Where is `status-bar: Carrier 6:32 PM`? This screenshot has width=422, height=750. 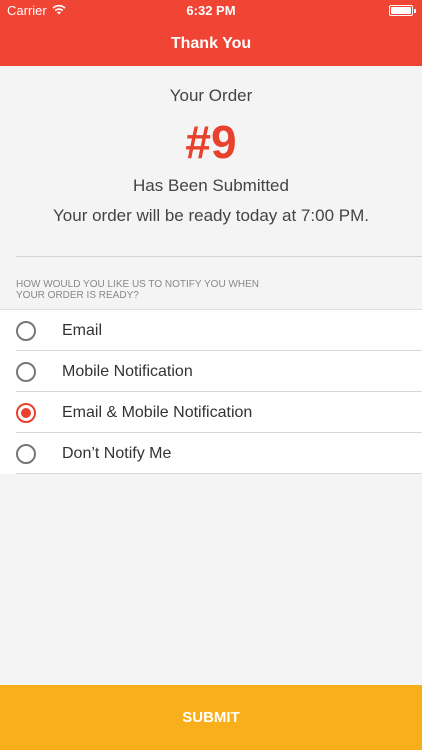
status-bar: Carrier 6:32 PM is located at coordinates (211, 11).